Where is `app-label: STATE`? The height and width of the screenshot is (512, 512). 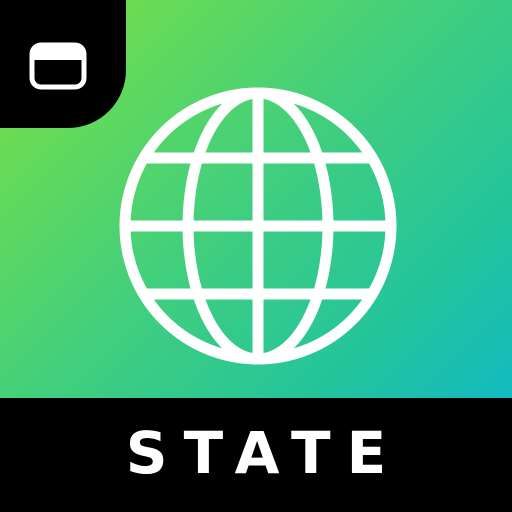 app-label: STATE is located at coordinates (264, 453).